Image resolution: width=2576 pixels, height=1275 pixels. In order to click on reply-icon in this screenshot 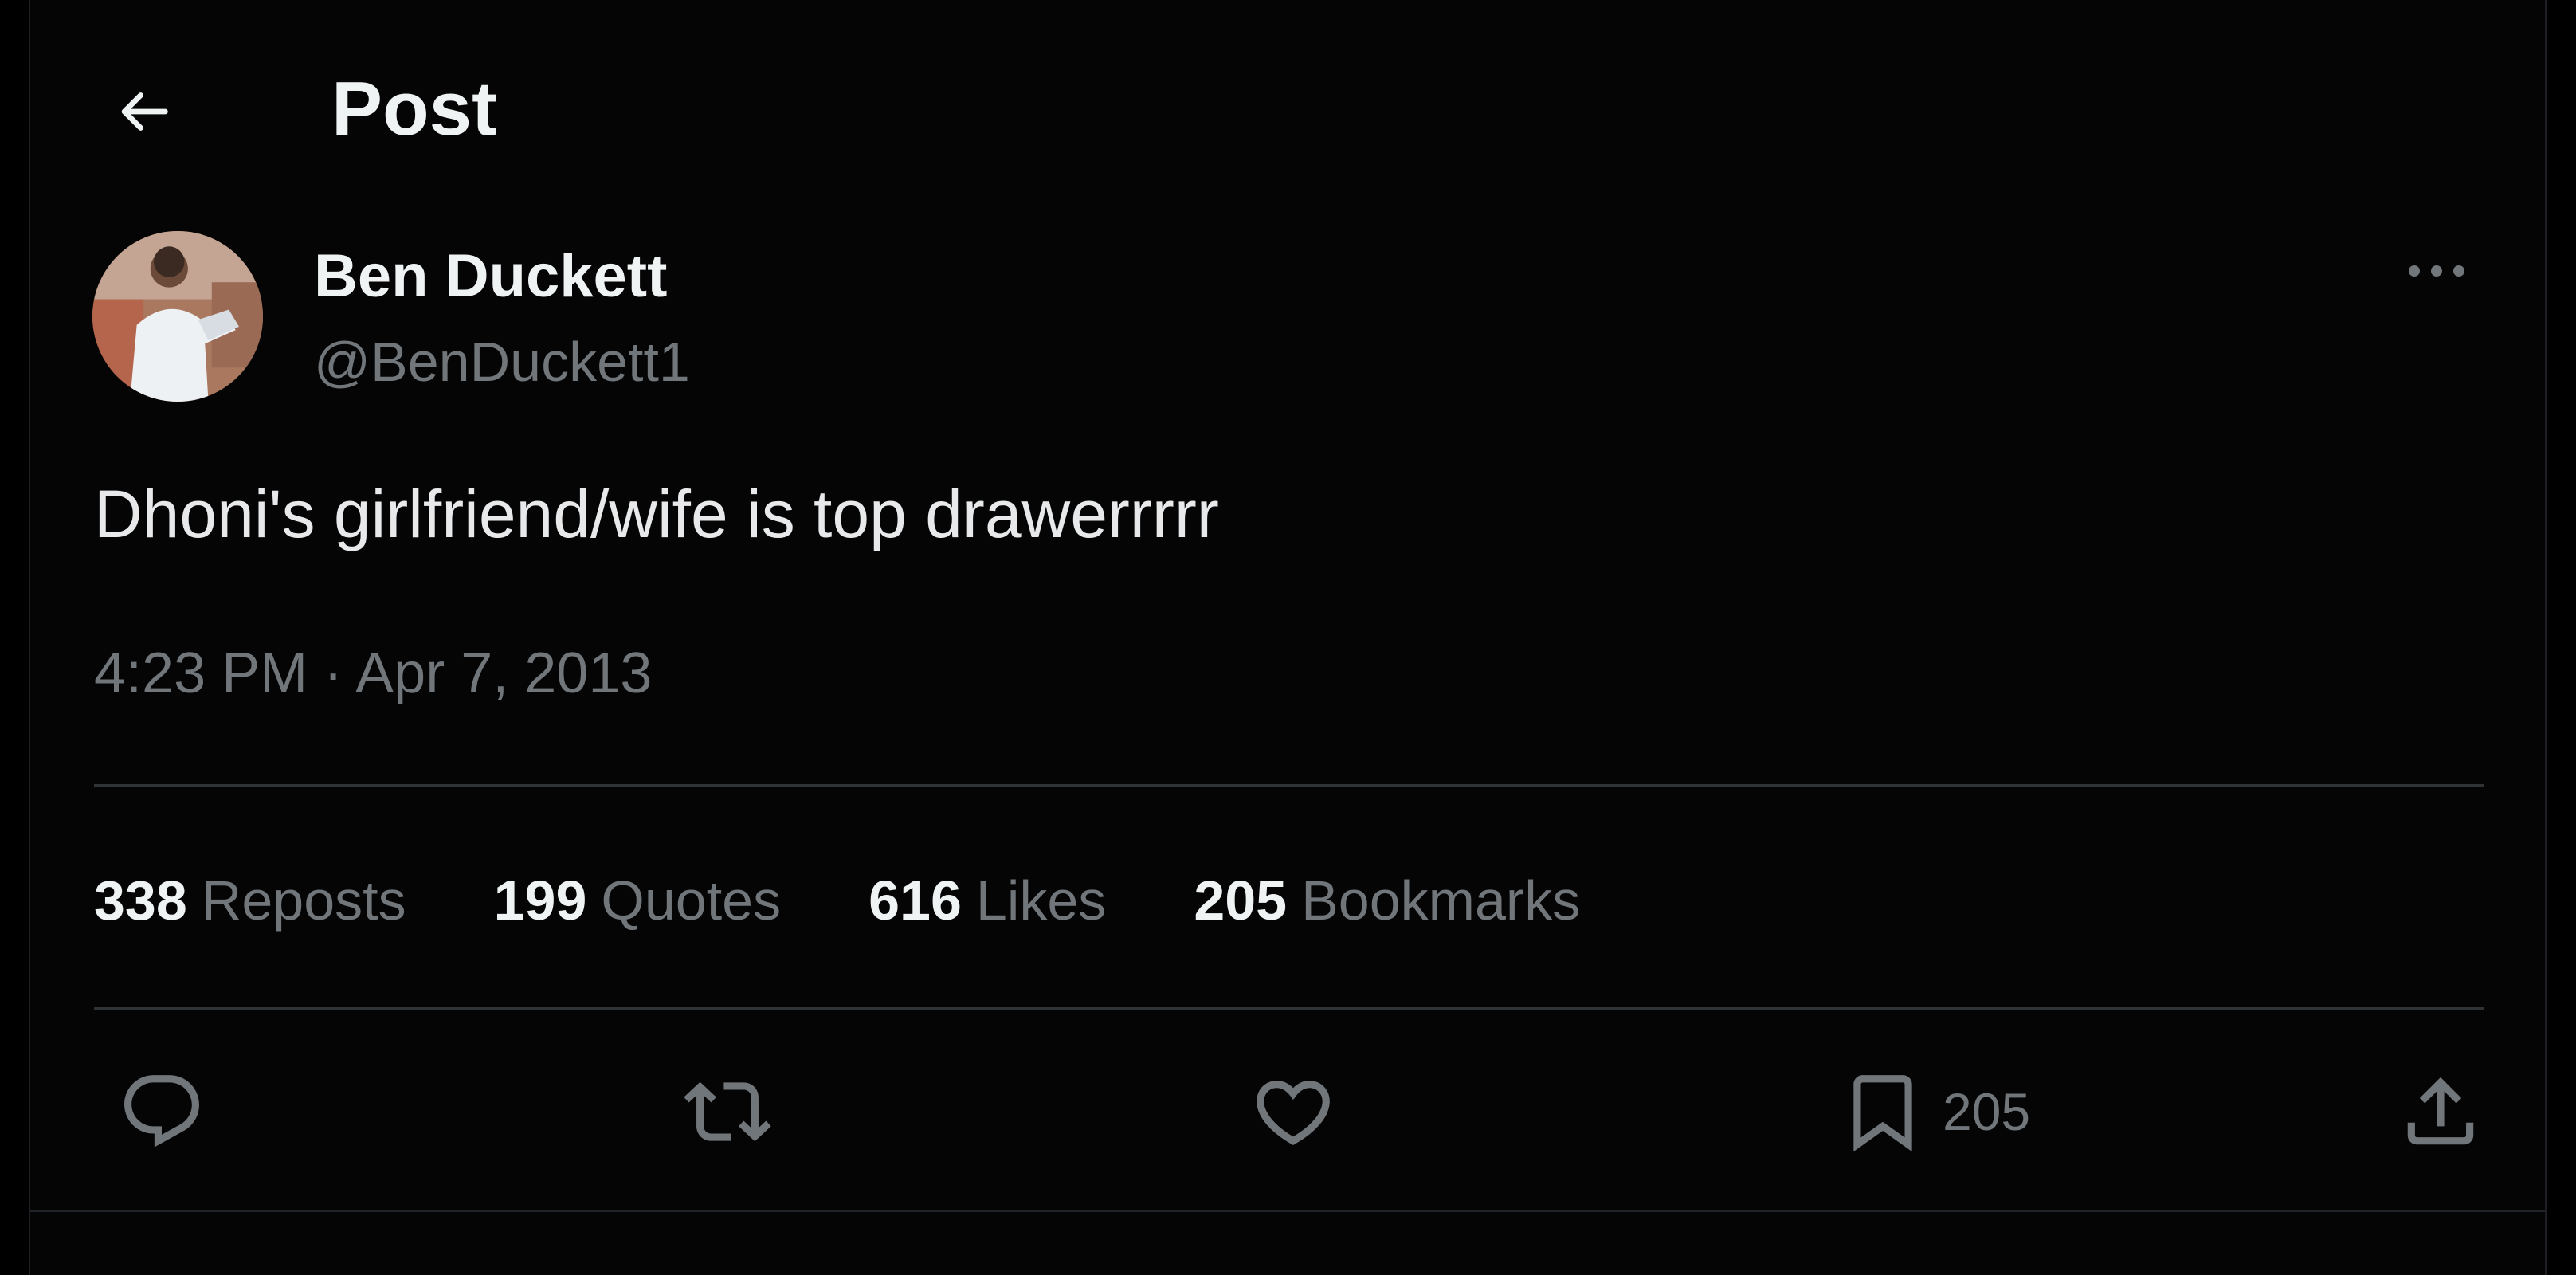, I will do `click(162, 1111)`.